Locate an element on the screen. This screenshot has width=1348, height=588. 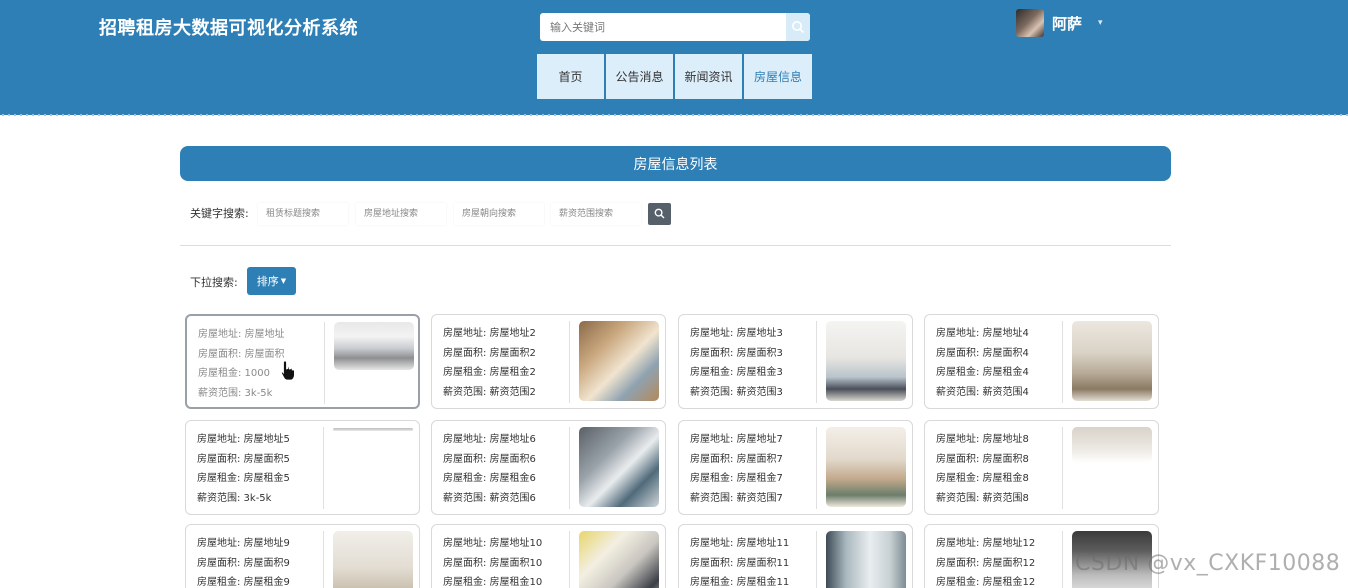
keyword-search-button is located at coordinates (659, 214).